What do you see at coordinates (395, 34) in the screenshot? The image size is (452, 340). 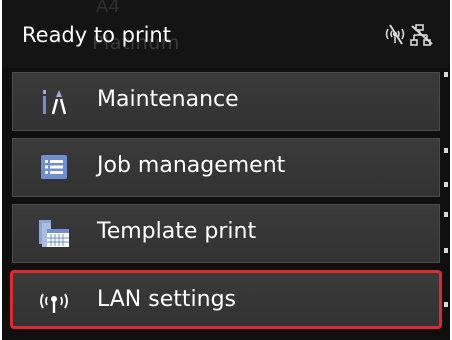 I see `wireless-off-icon` at bounding box center [395, 34].